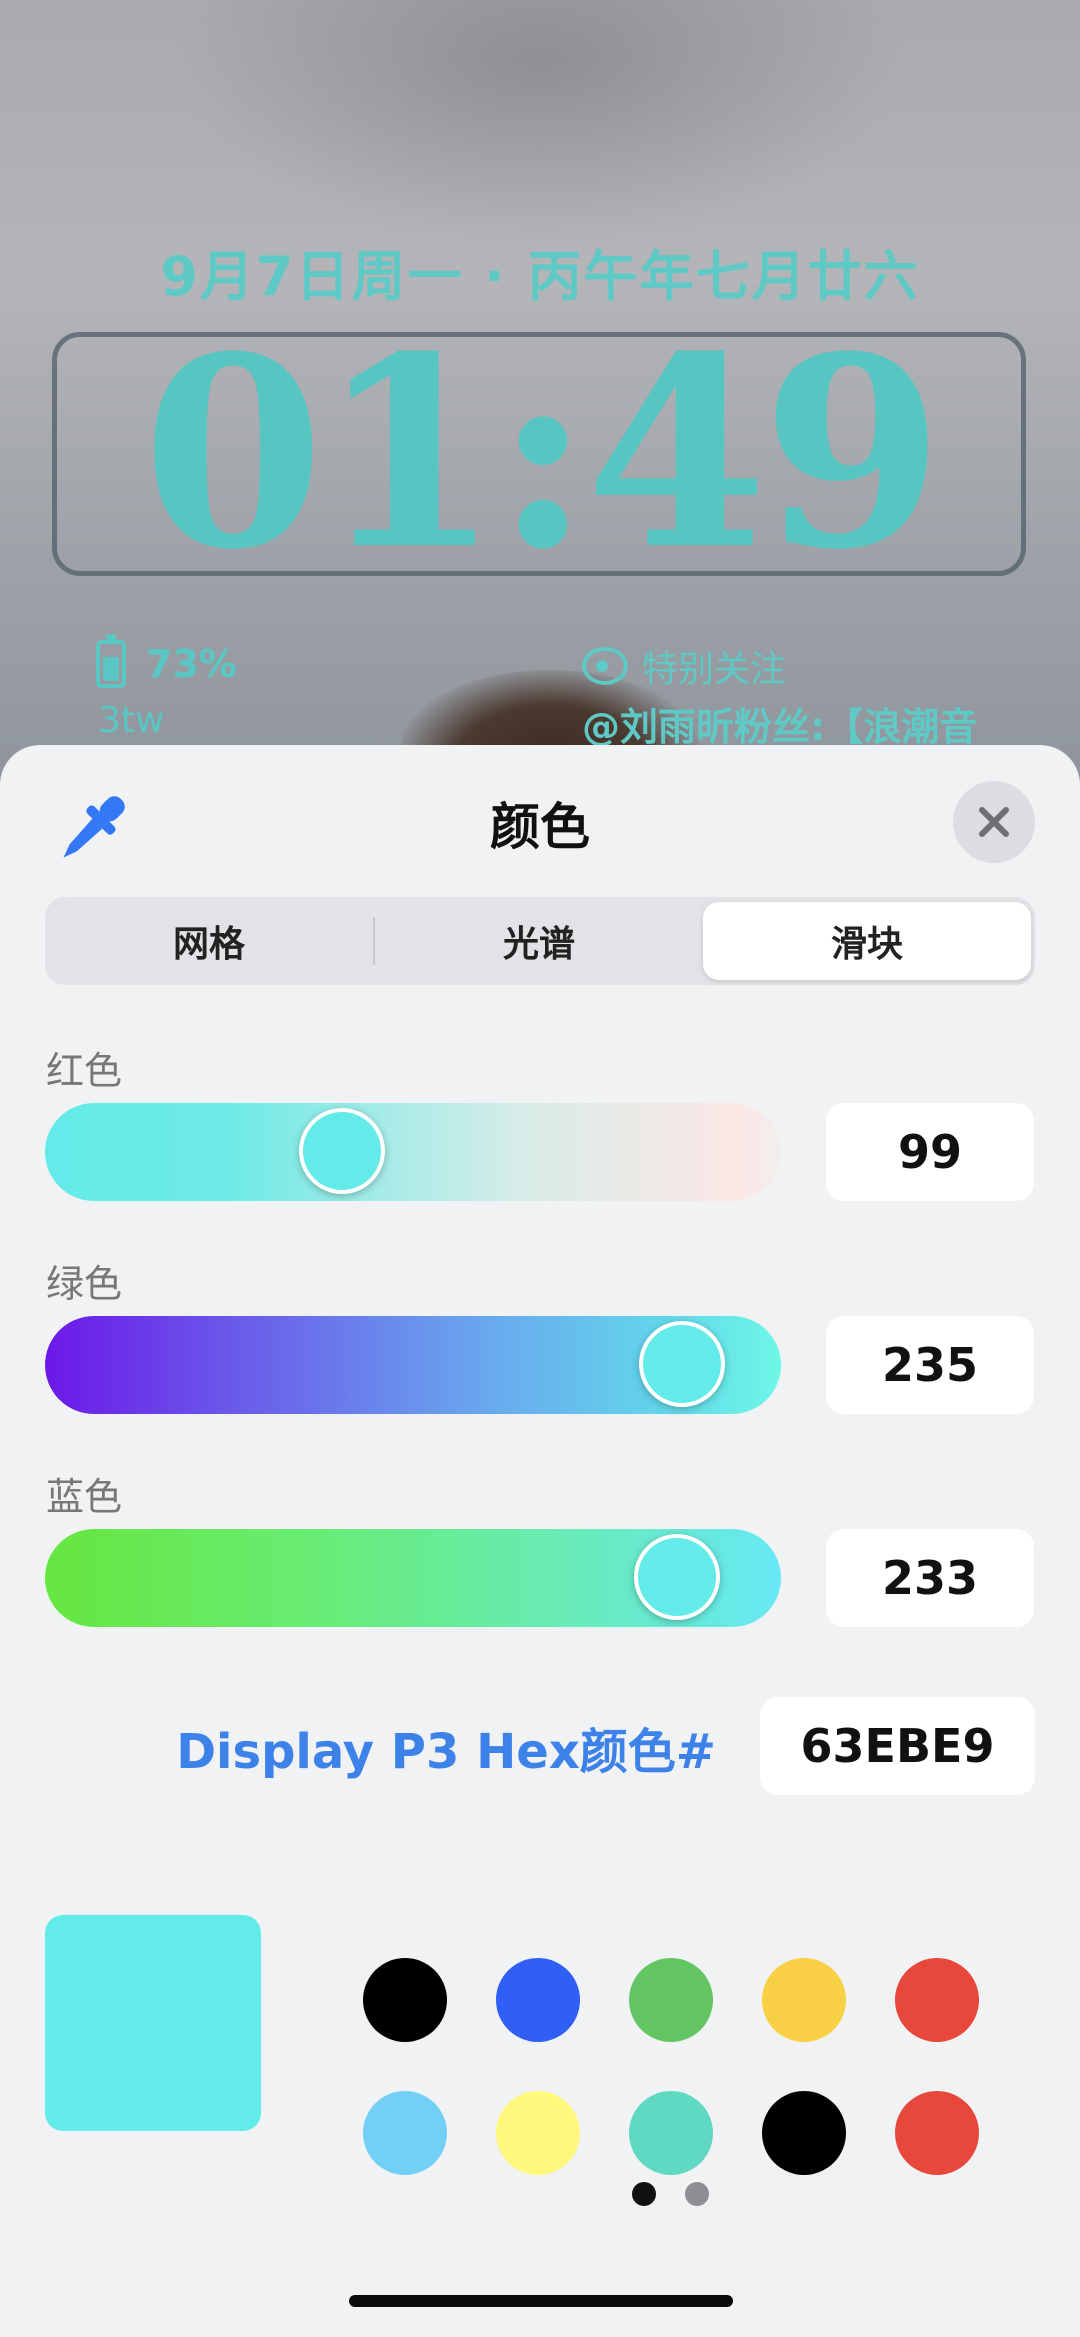 The height and width of the screenshot is (2337, 1080). I want to click on green-slider-label: 绿色, so click(84, 1284).